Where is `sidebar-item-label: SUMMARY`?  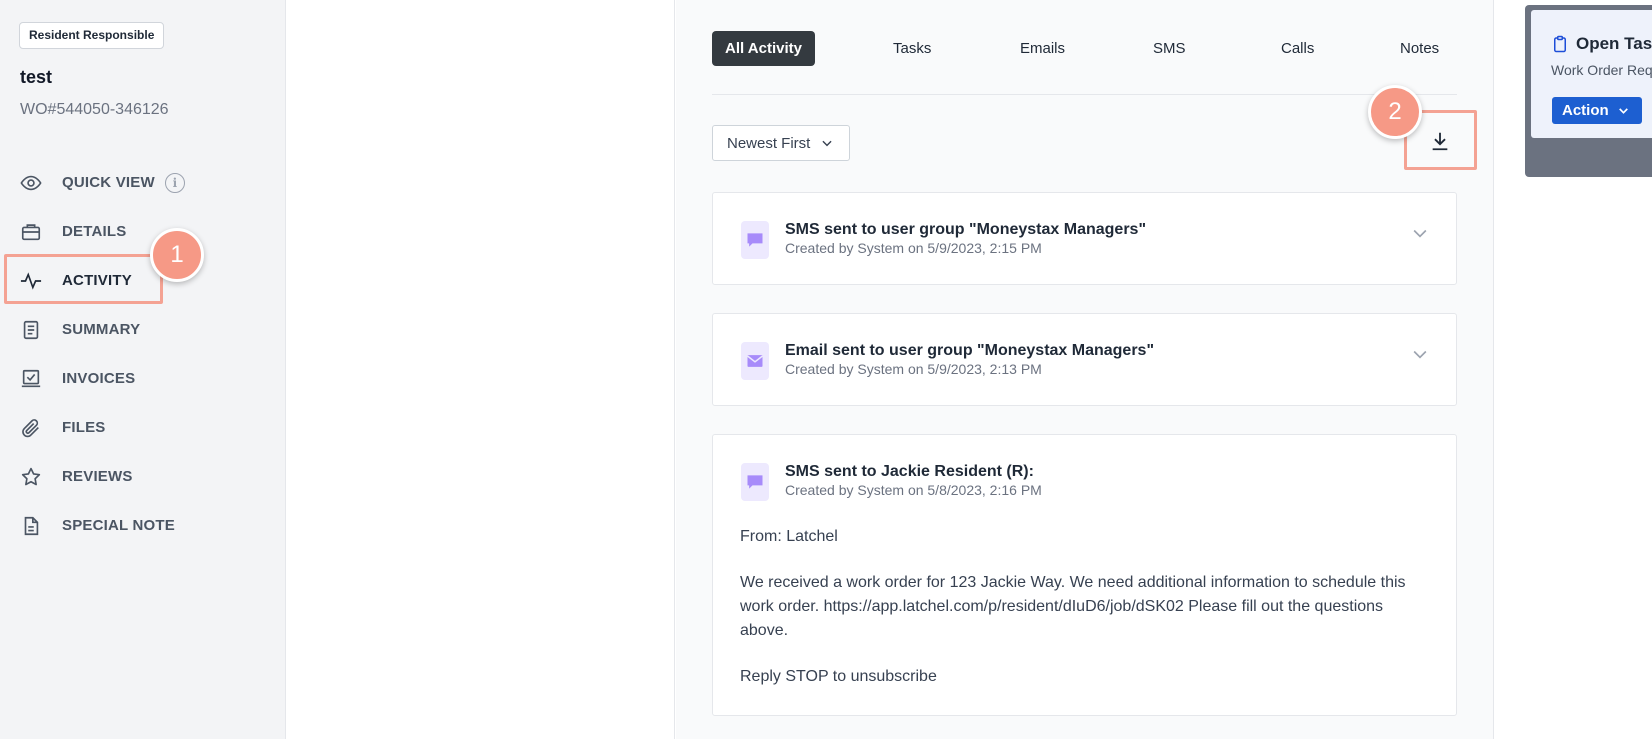 sidebar-item-label: SUMMARY is located at coordinates (101, 329).